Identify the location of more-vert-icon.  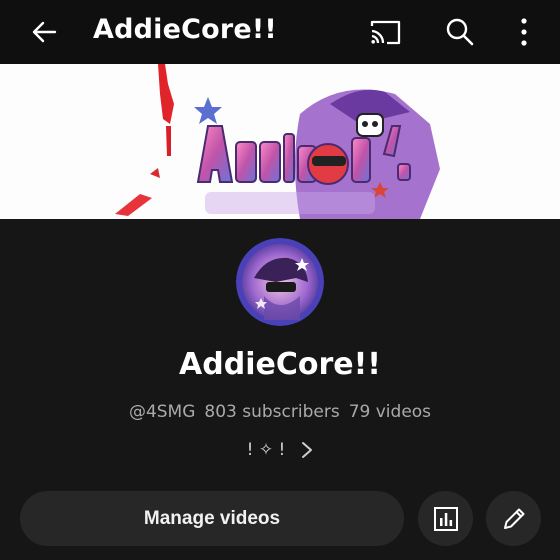
(524, 32).